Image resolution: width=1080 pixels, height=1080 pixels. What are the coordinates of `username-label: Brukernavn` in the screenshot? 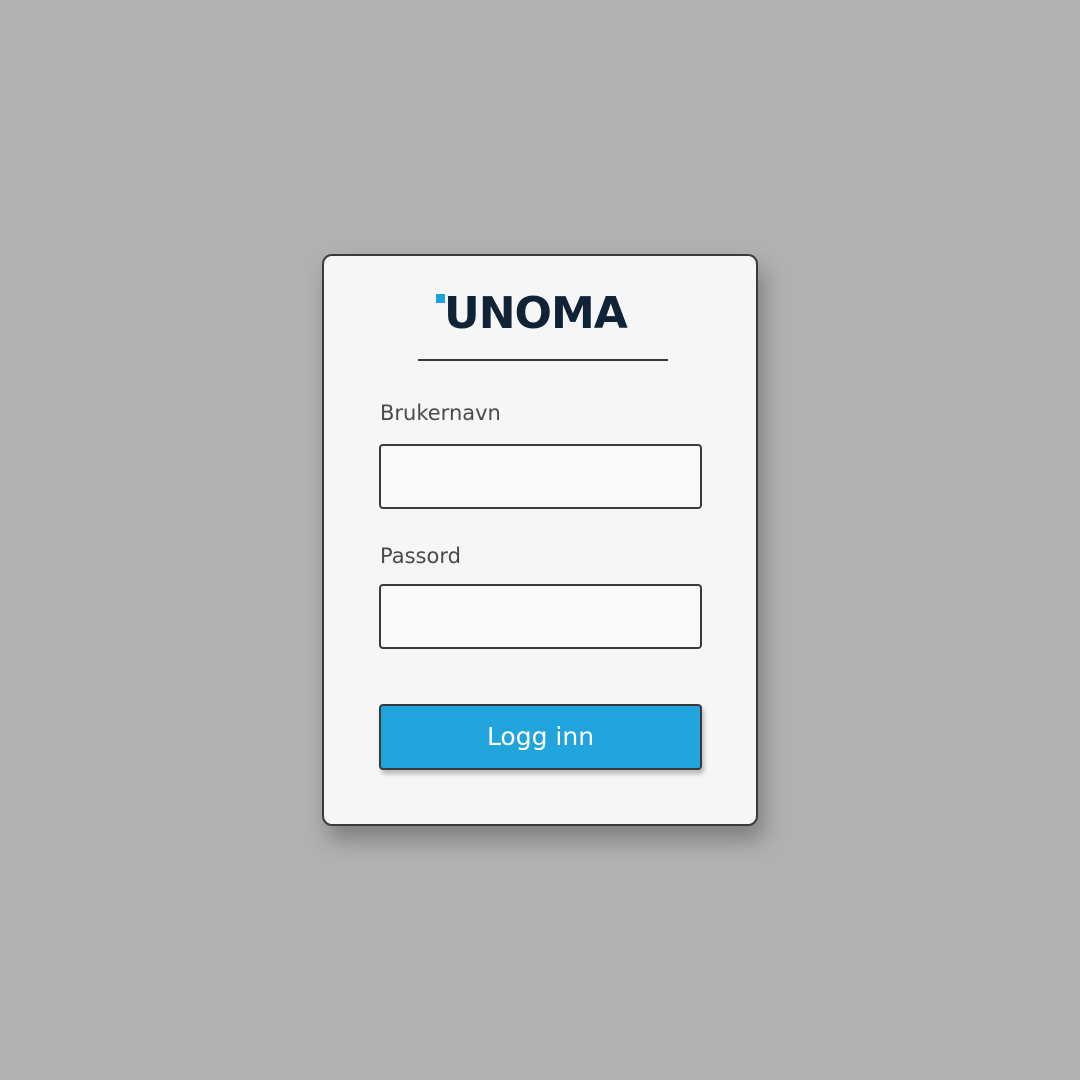 It's located at (440, 413).